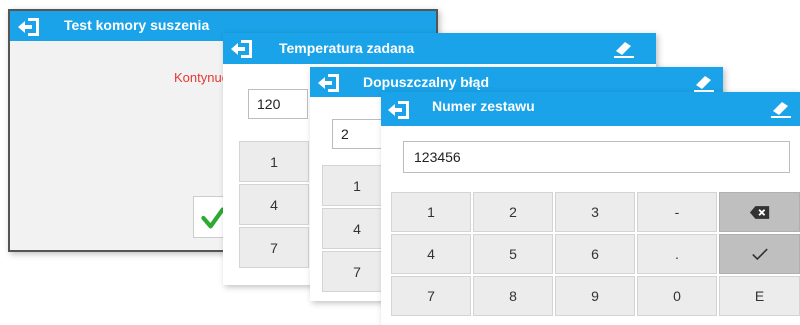  Describe the element at coordinates (431, 254) in the screenshot. I see `keypad-key-4: 4` at that location.